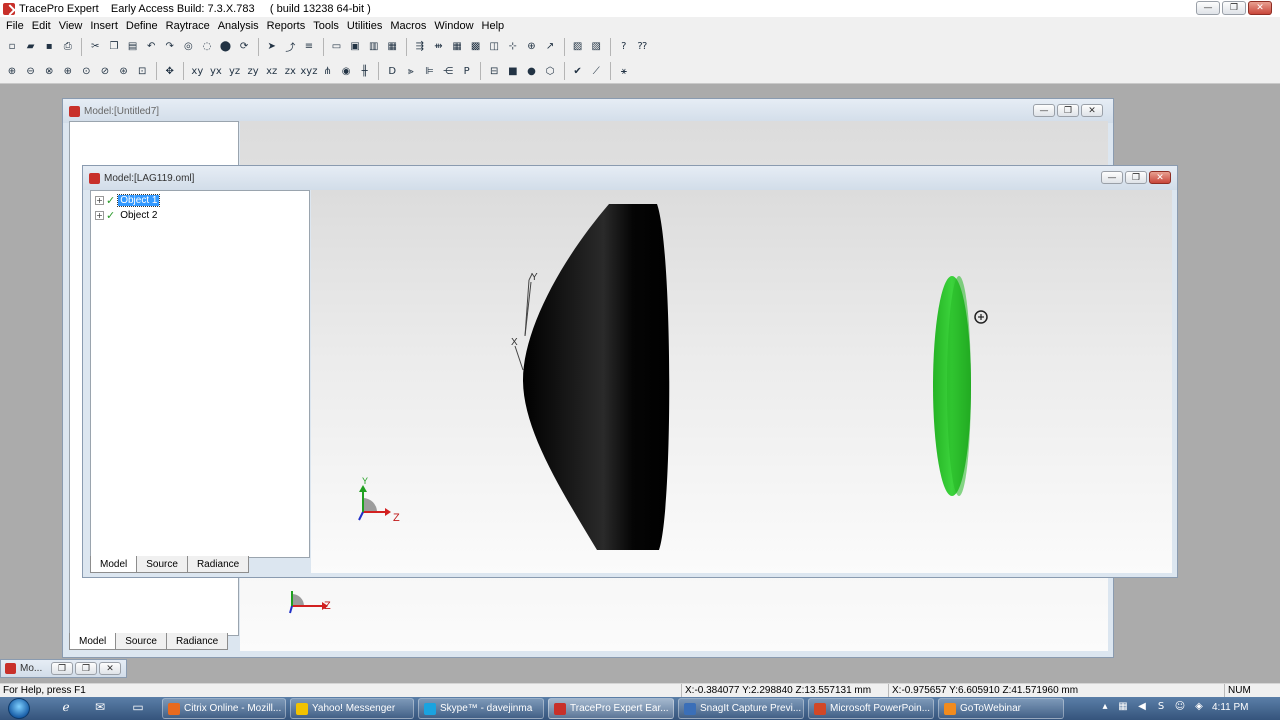 This screenshot has width=1280, height=720. I want to click on skype-tray-icon: S, so click(1161, 708).